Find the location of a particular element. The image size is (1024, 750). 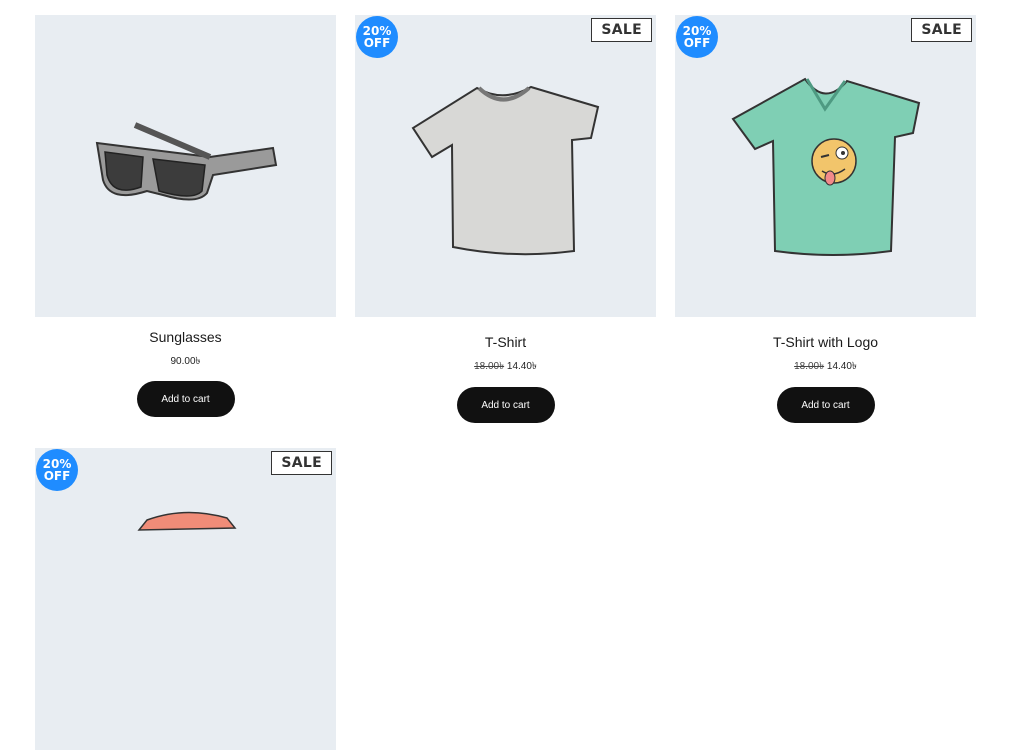

product-image-partial: 20% OFF SALE is located at coordinates (185, 599).